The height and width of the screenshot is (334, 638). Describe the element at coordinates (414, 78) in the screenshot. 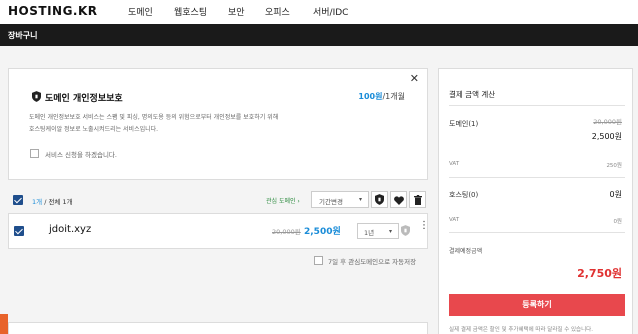

I see `close-icon: ✕` at that location.